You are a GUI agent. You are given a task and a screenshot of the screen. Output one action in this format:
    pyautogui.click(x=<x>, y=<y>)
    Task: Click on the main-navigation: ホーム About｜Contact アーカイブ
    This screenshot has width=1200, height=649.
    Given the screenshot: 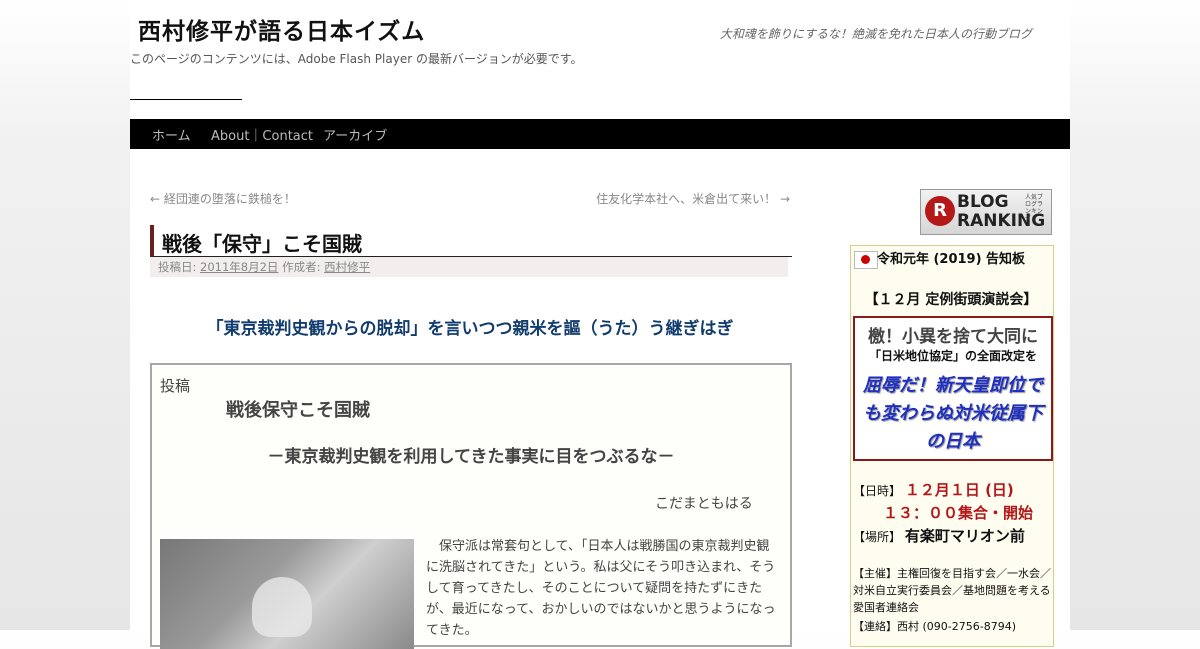 What is the action you would take?
    pyautogui.click(x=600, y=134)
    